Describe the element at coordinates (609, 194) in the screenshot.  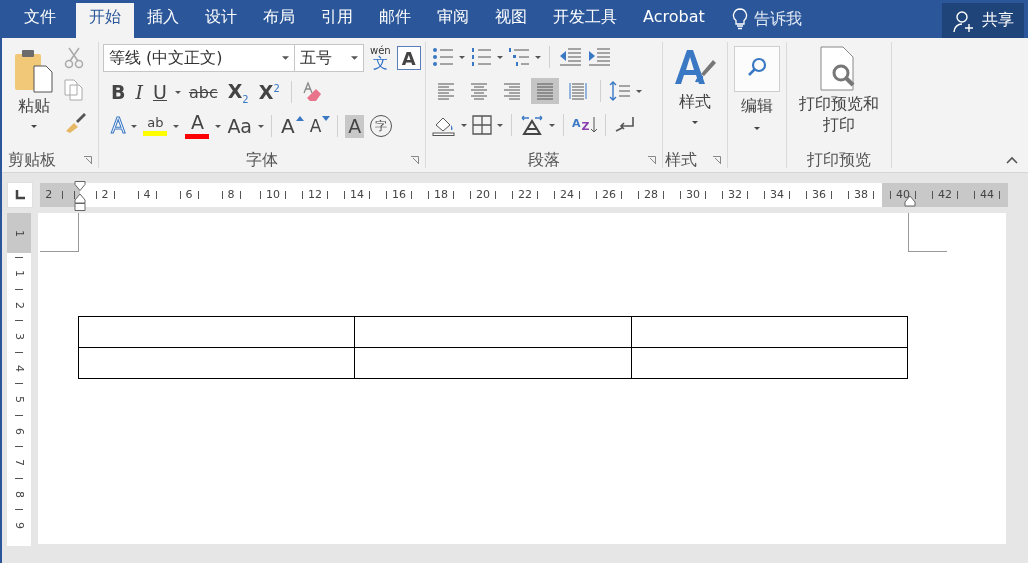
I see `ruler-number: 26` at that location.